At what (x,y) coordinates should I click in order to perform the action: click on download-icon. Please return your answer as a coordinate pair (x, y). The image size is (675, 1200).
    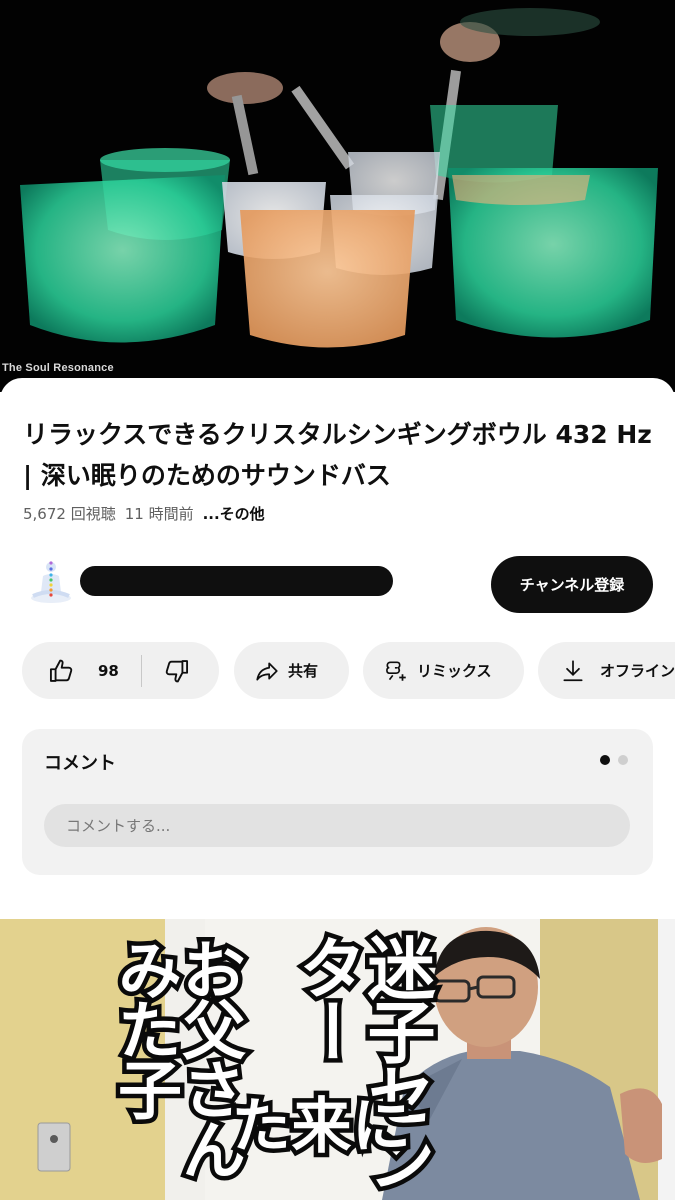
    Looking at the image, I should click on (573, 670).